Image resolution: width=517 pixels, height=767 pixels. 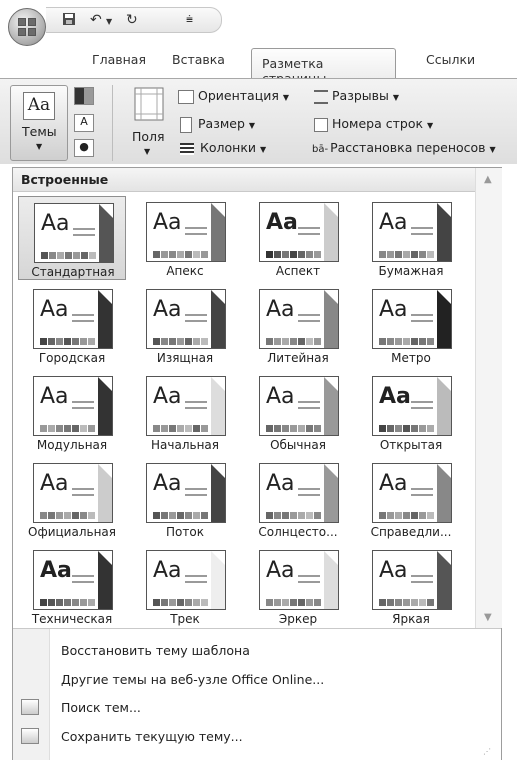 I want to click on theme-effects-icon: ●, so click(x=84, y=148).